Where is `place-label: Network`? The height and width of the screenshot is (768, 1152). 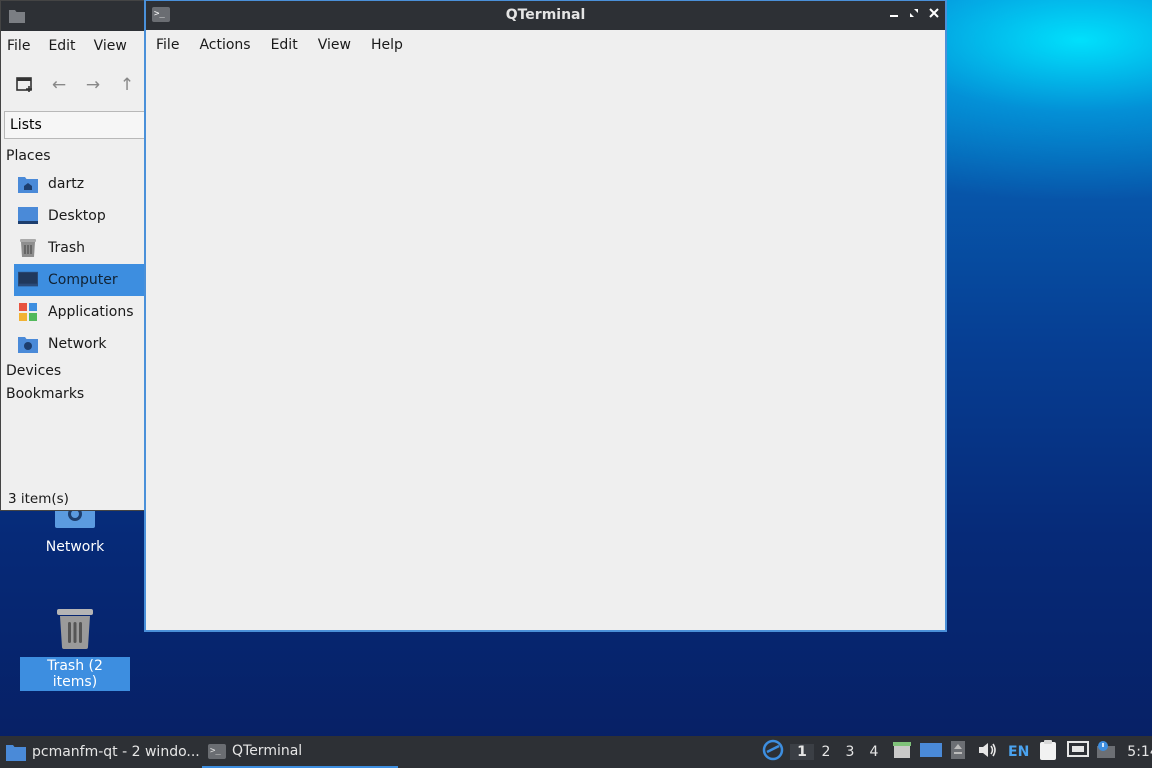
place-label: Network is located at coordinates (77, 344).